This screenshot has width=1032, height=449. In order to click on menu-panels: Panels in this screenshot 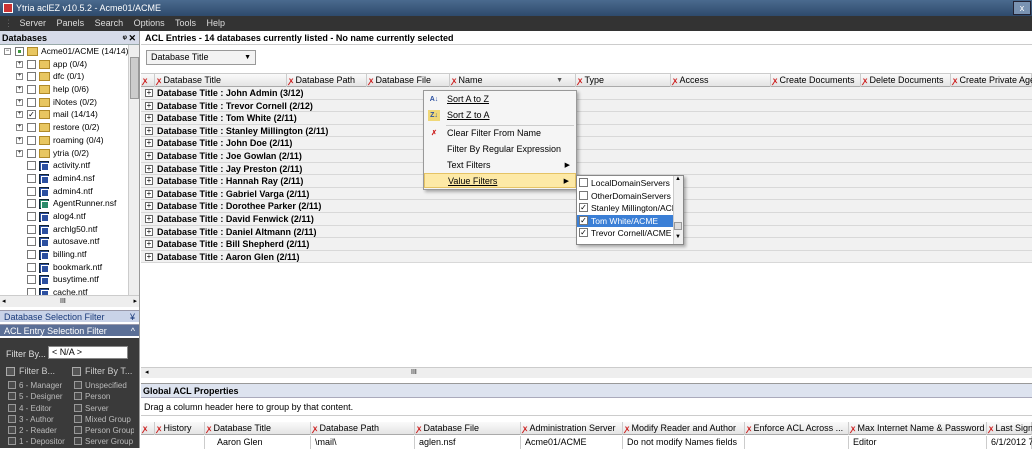, I will do `click(71, 23)`.